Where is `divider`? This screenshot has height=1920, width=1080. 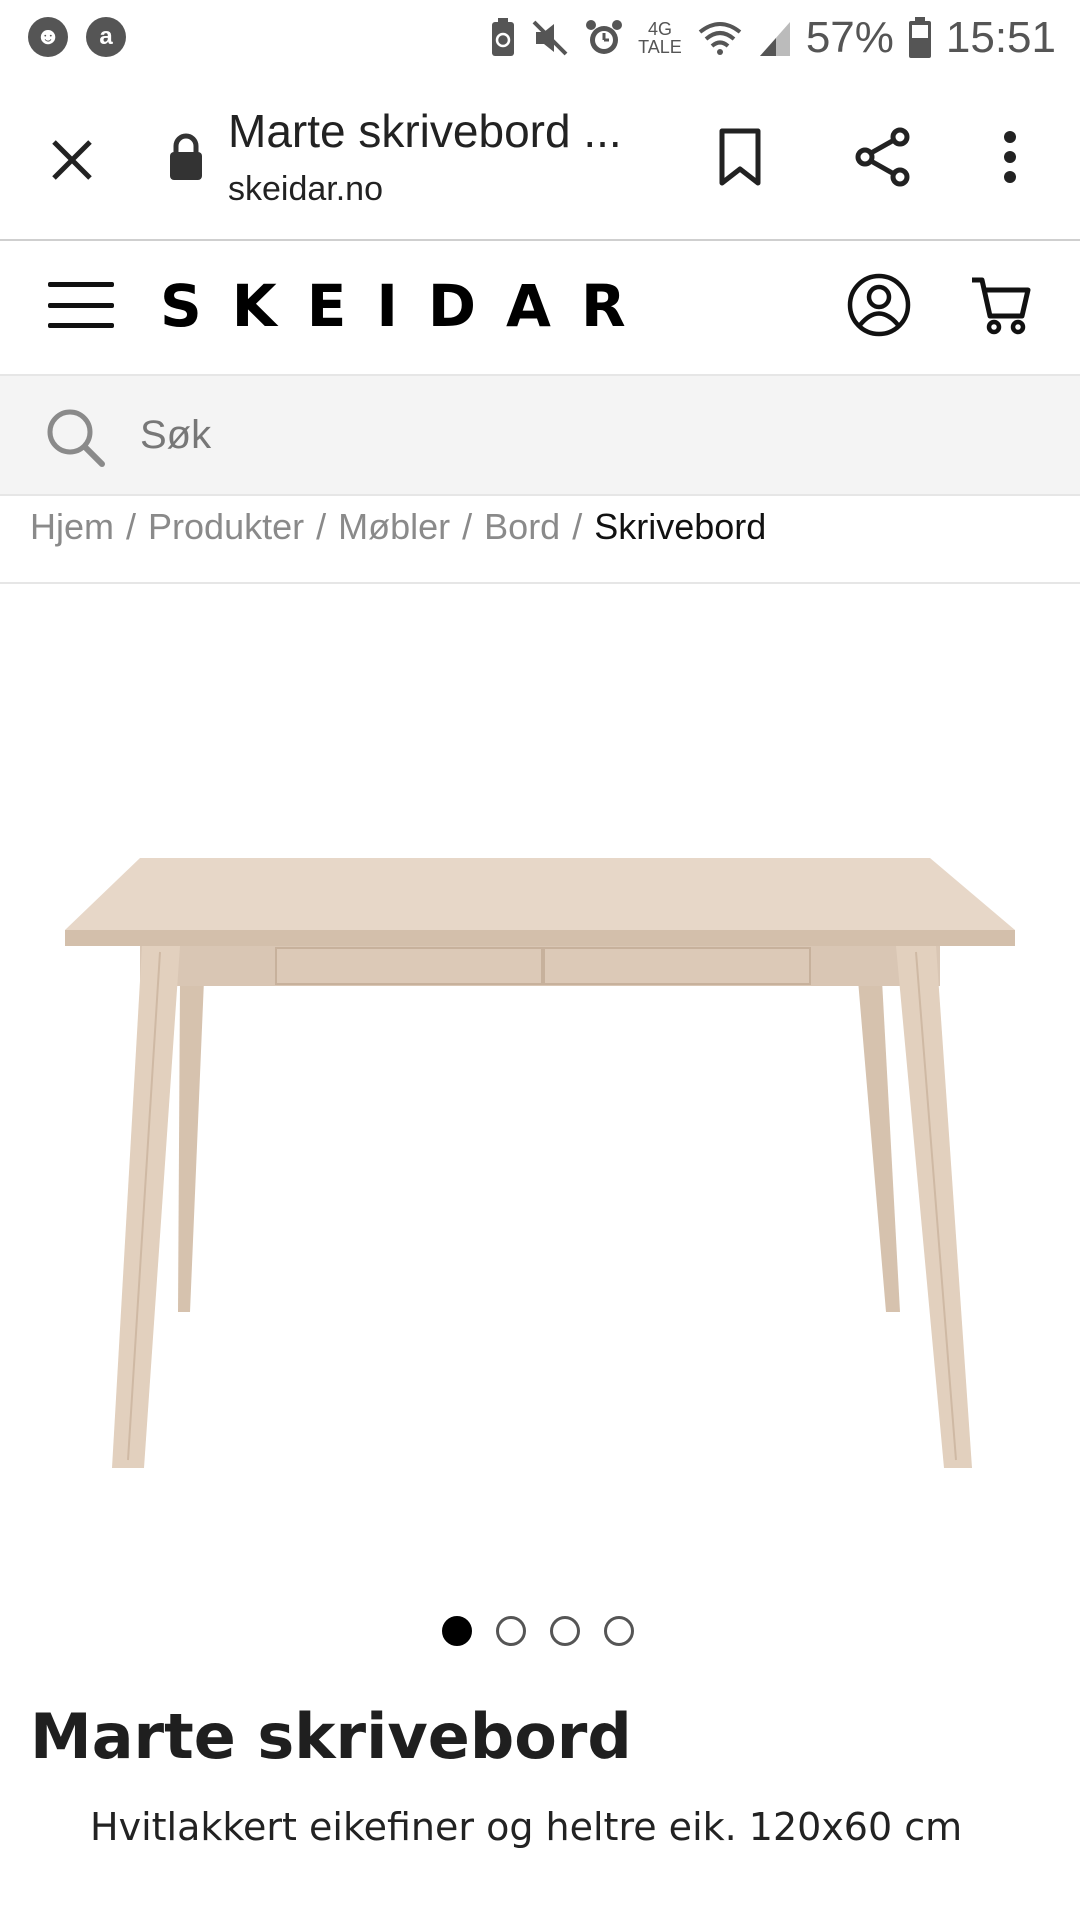 divider is located at coordinates (540, 583).